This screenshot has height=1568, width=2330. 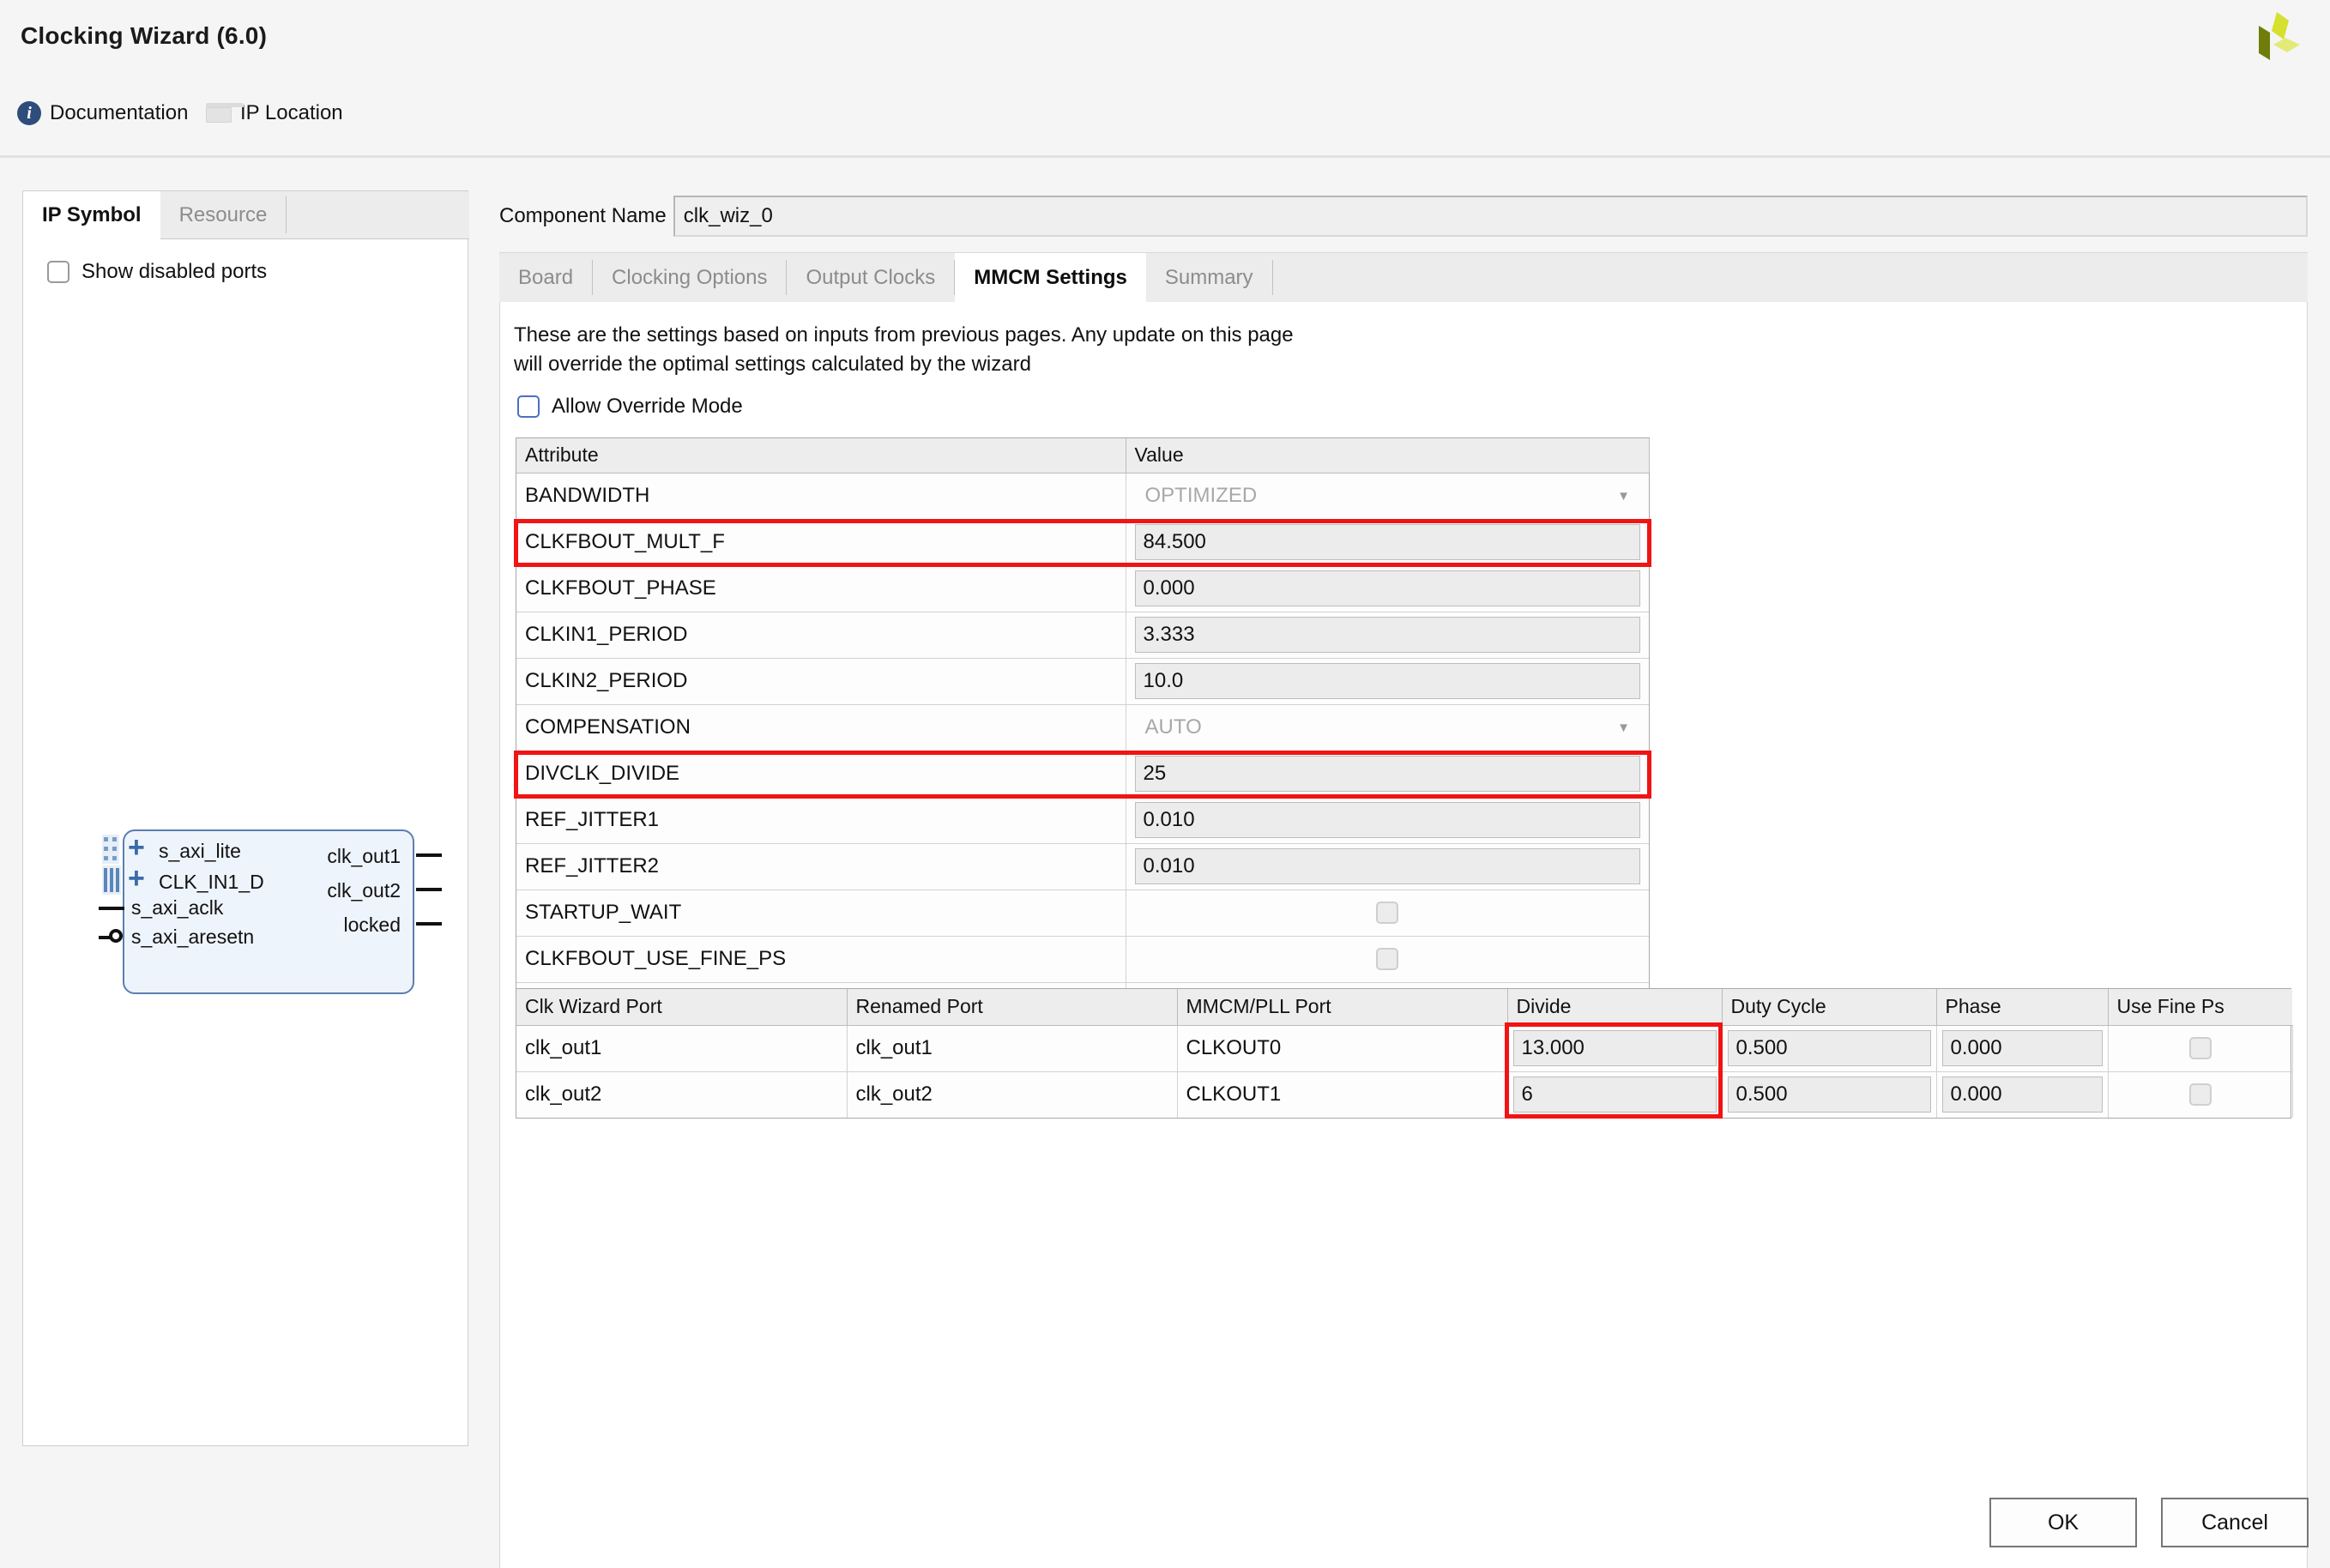 What do you see at coordinates (647, 407) in the screenshot?
I see `allow-override-label: Allow Override Mode` at bounding box center [647, 407].